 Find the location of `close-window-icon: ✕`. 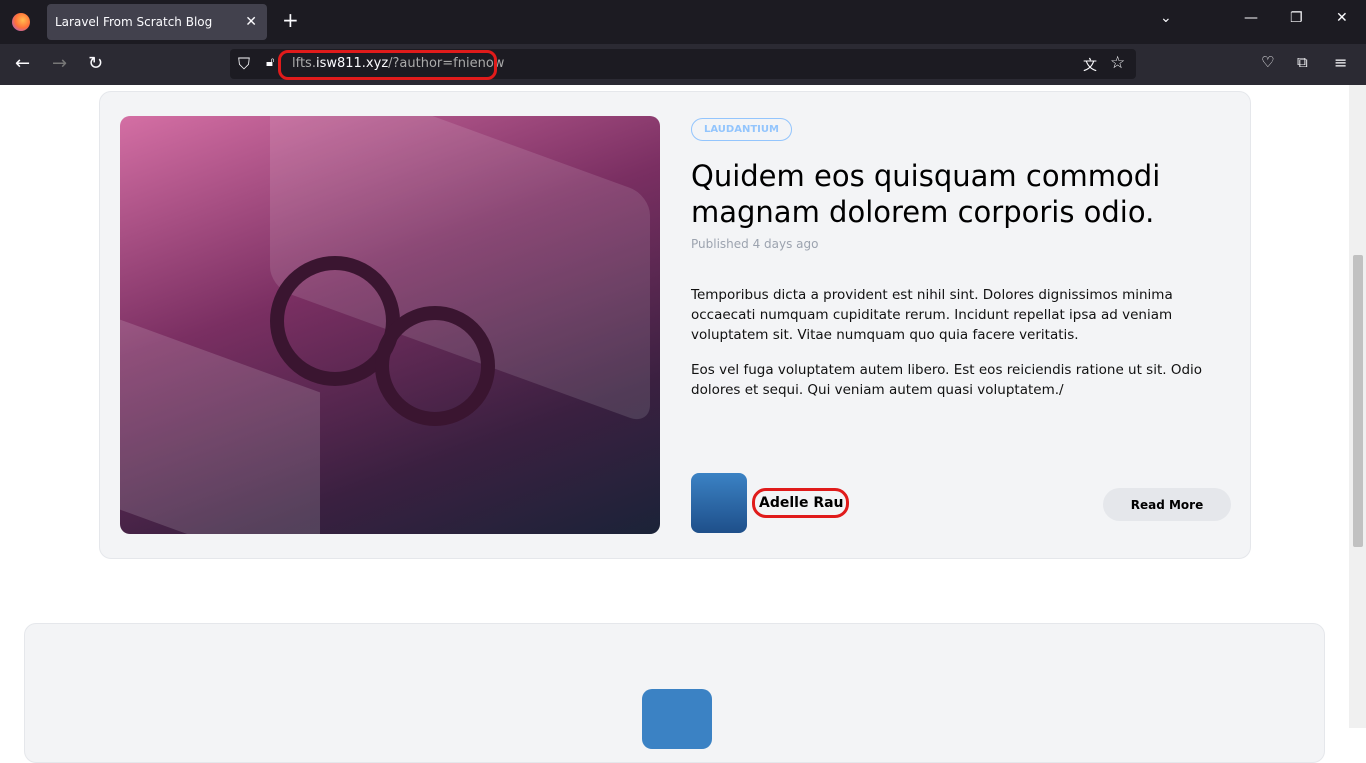

close-window-icon: ✕ is located at coordinates (1342, 18).